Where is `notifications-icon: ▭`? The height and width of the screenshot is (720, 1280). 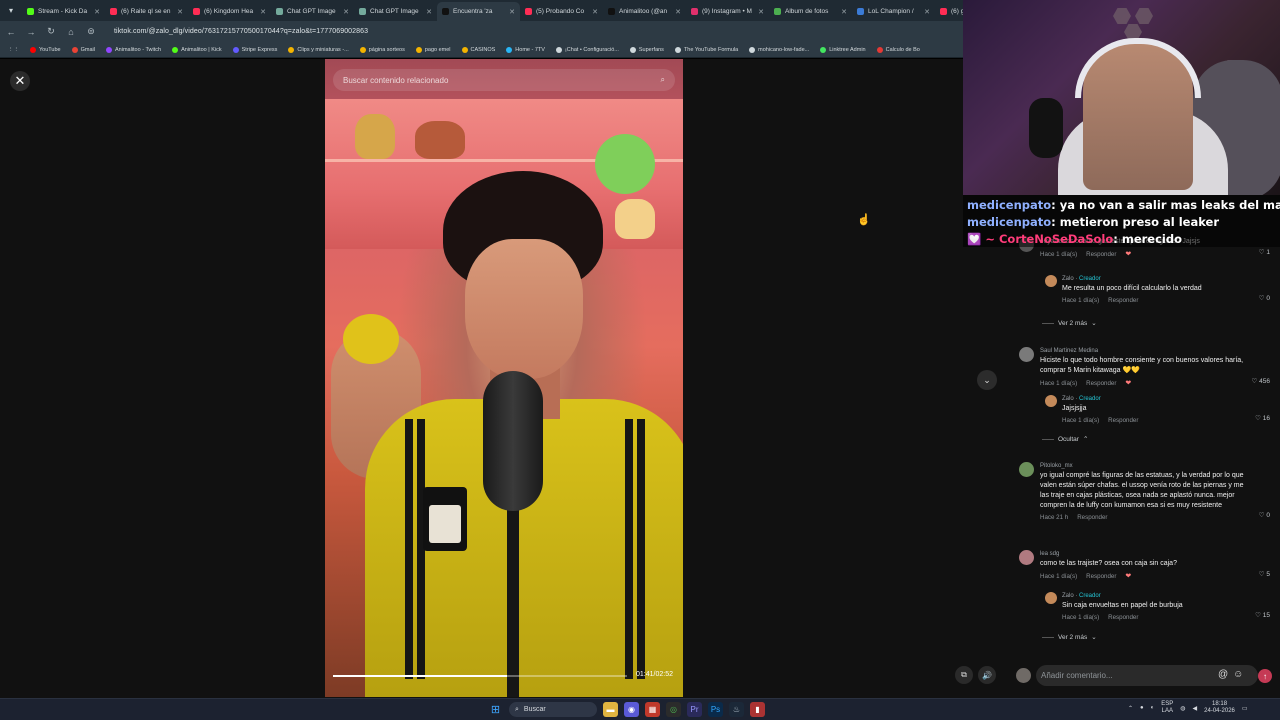 notifications-icon: ▭ is located at coordinates (1245, 708).